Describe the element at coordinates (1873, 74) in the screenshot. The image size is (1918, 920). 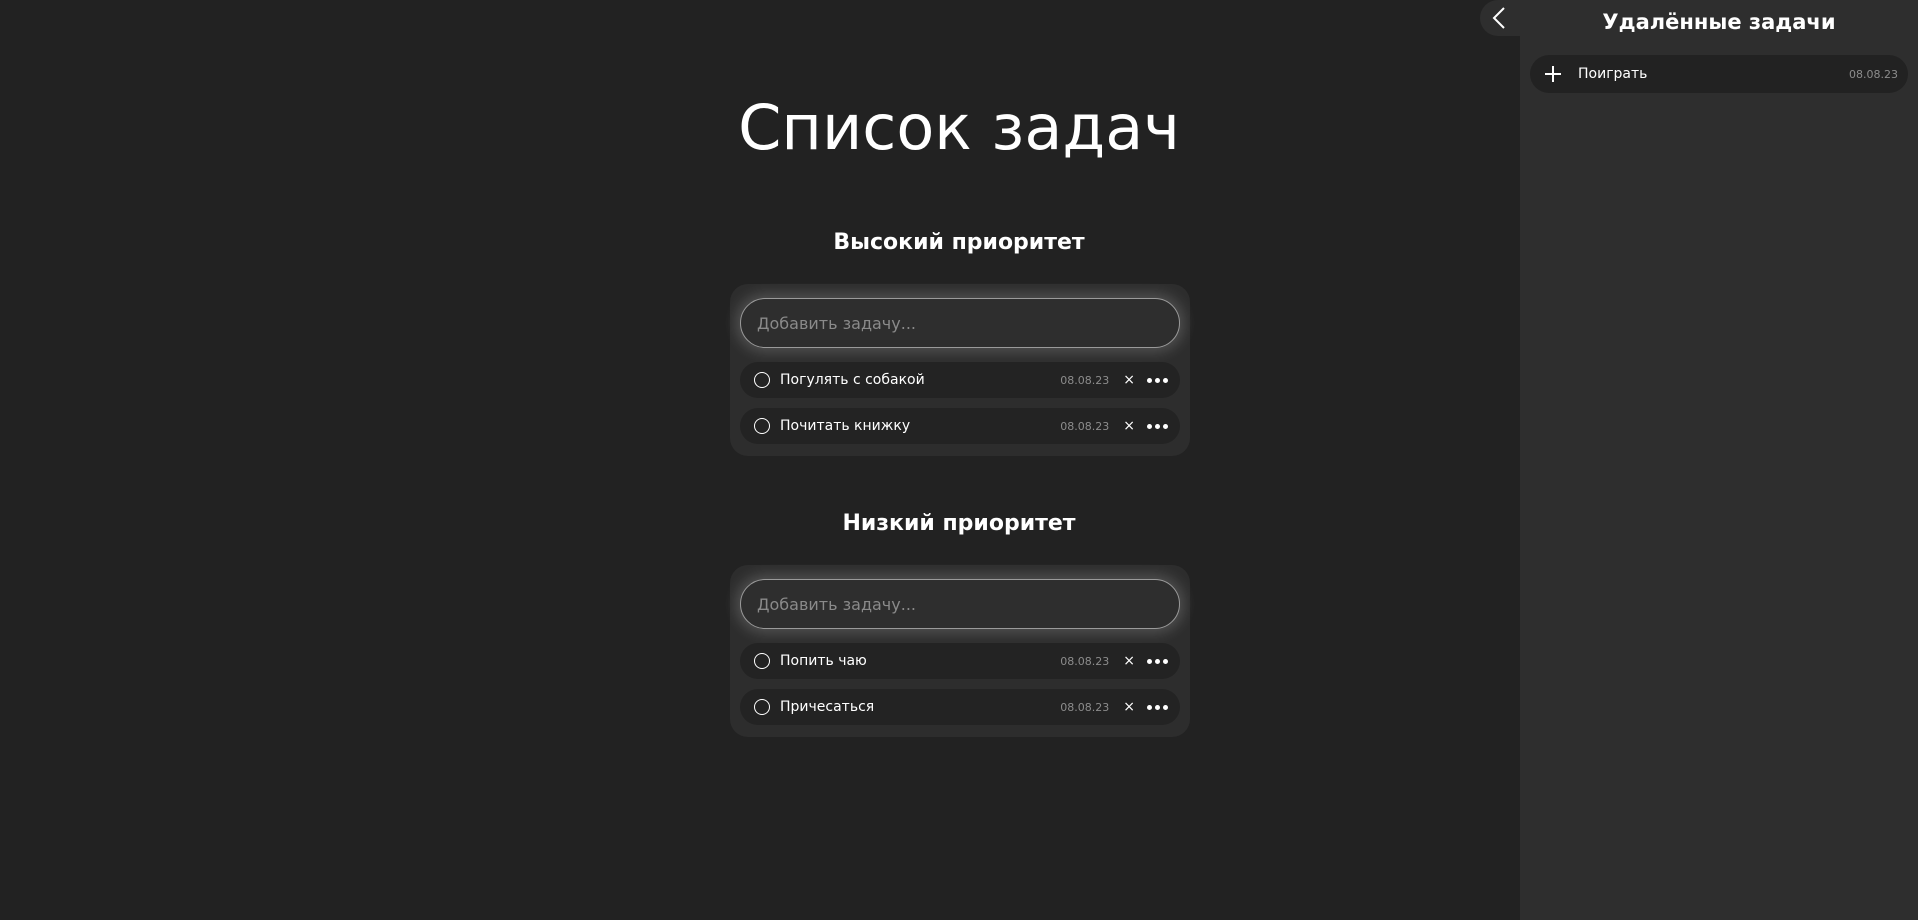
I see `deleted-task-date: 08.08.23` at that location.